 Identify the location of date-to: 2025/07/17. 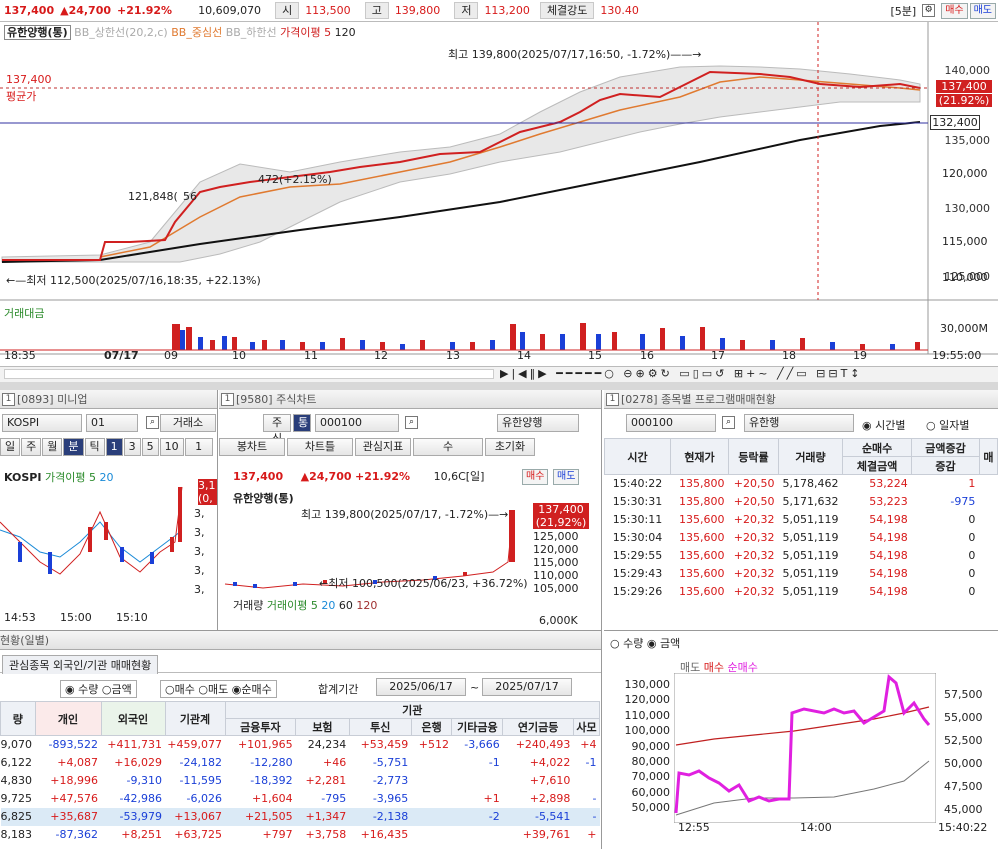
(527, 687).